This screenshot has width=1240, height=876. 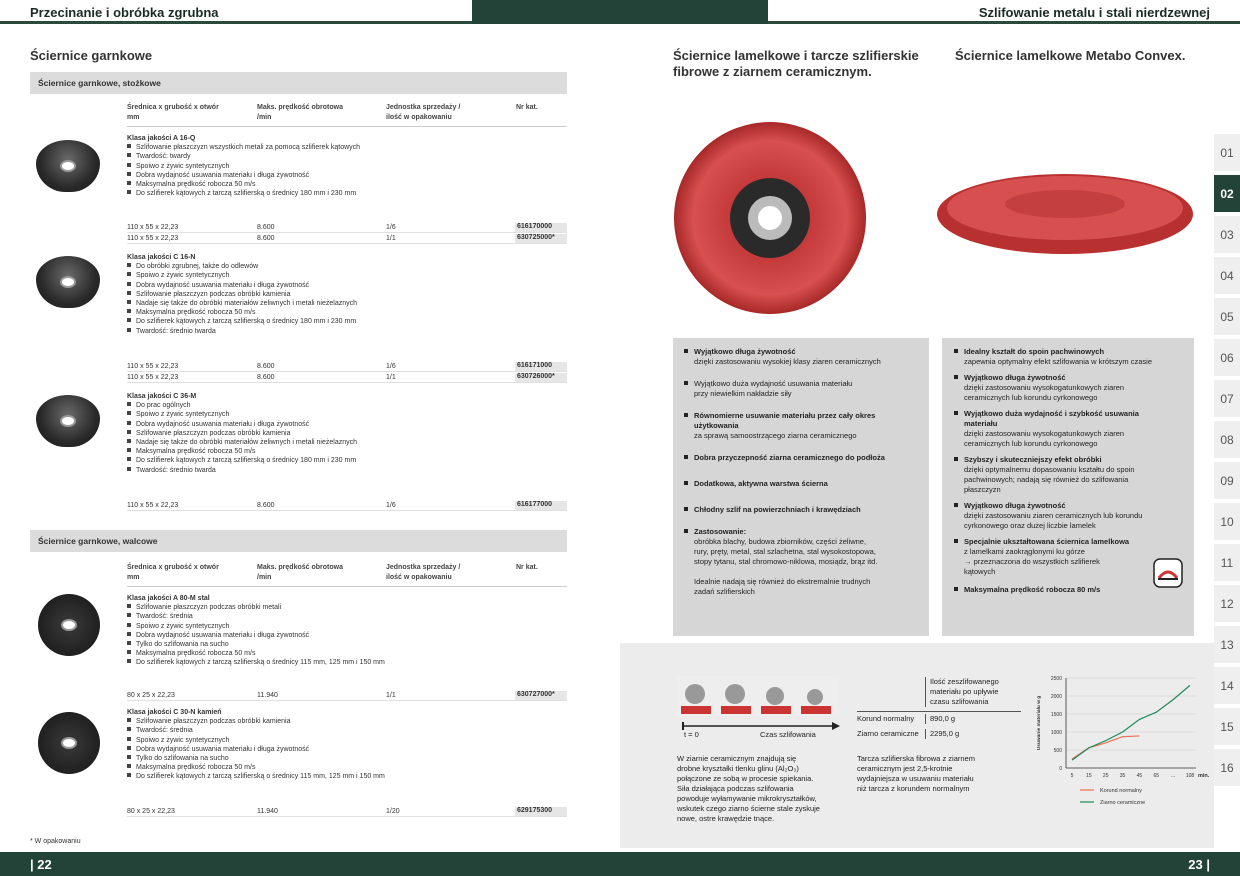 I want to click on x-tick-label: 108, so click(x=1190, y=776).